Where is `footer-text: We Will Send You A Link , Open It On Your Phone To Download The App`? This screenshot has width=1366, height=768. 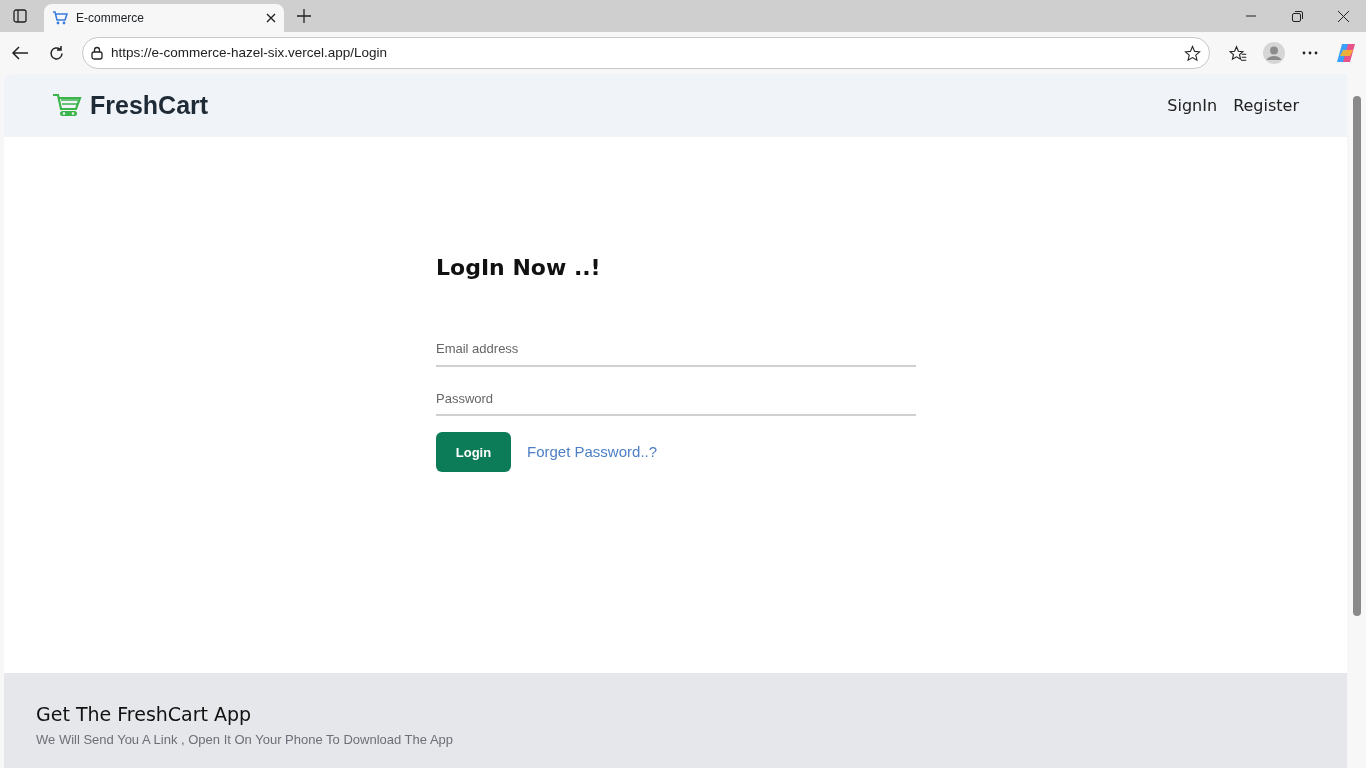 footer-text: We Will Send You A Link , Open It On Your Phone To Download The App is located at coordinates (245, 739).